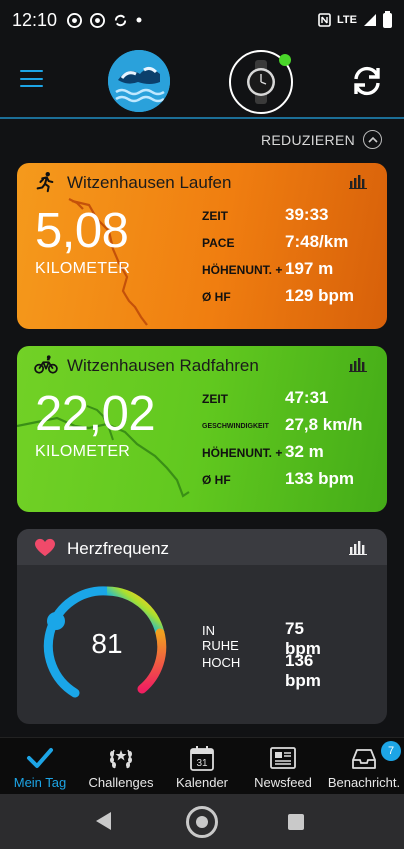  I want to click on back-icon, so click(103, 821).